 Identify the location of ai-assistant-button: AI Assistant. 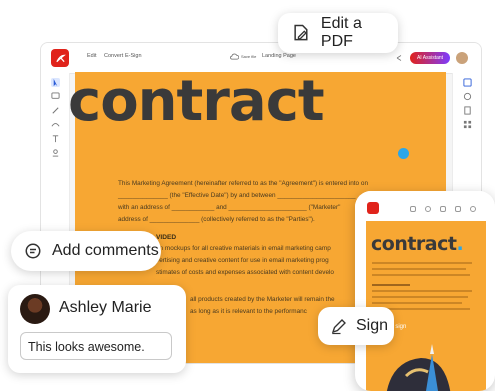
(430, 58).